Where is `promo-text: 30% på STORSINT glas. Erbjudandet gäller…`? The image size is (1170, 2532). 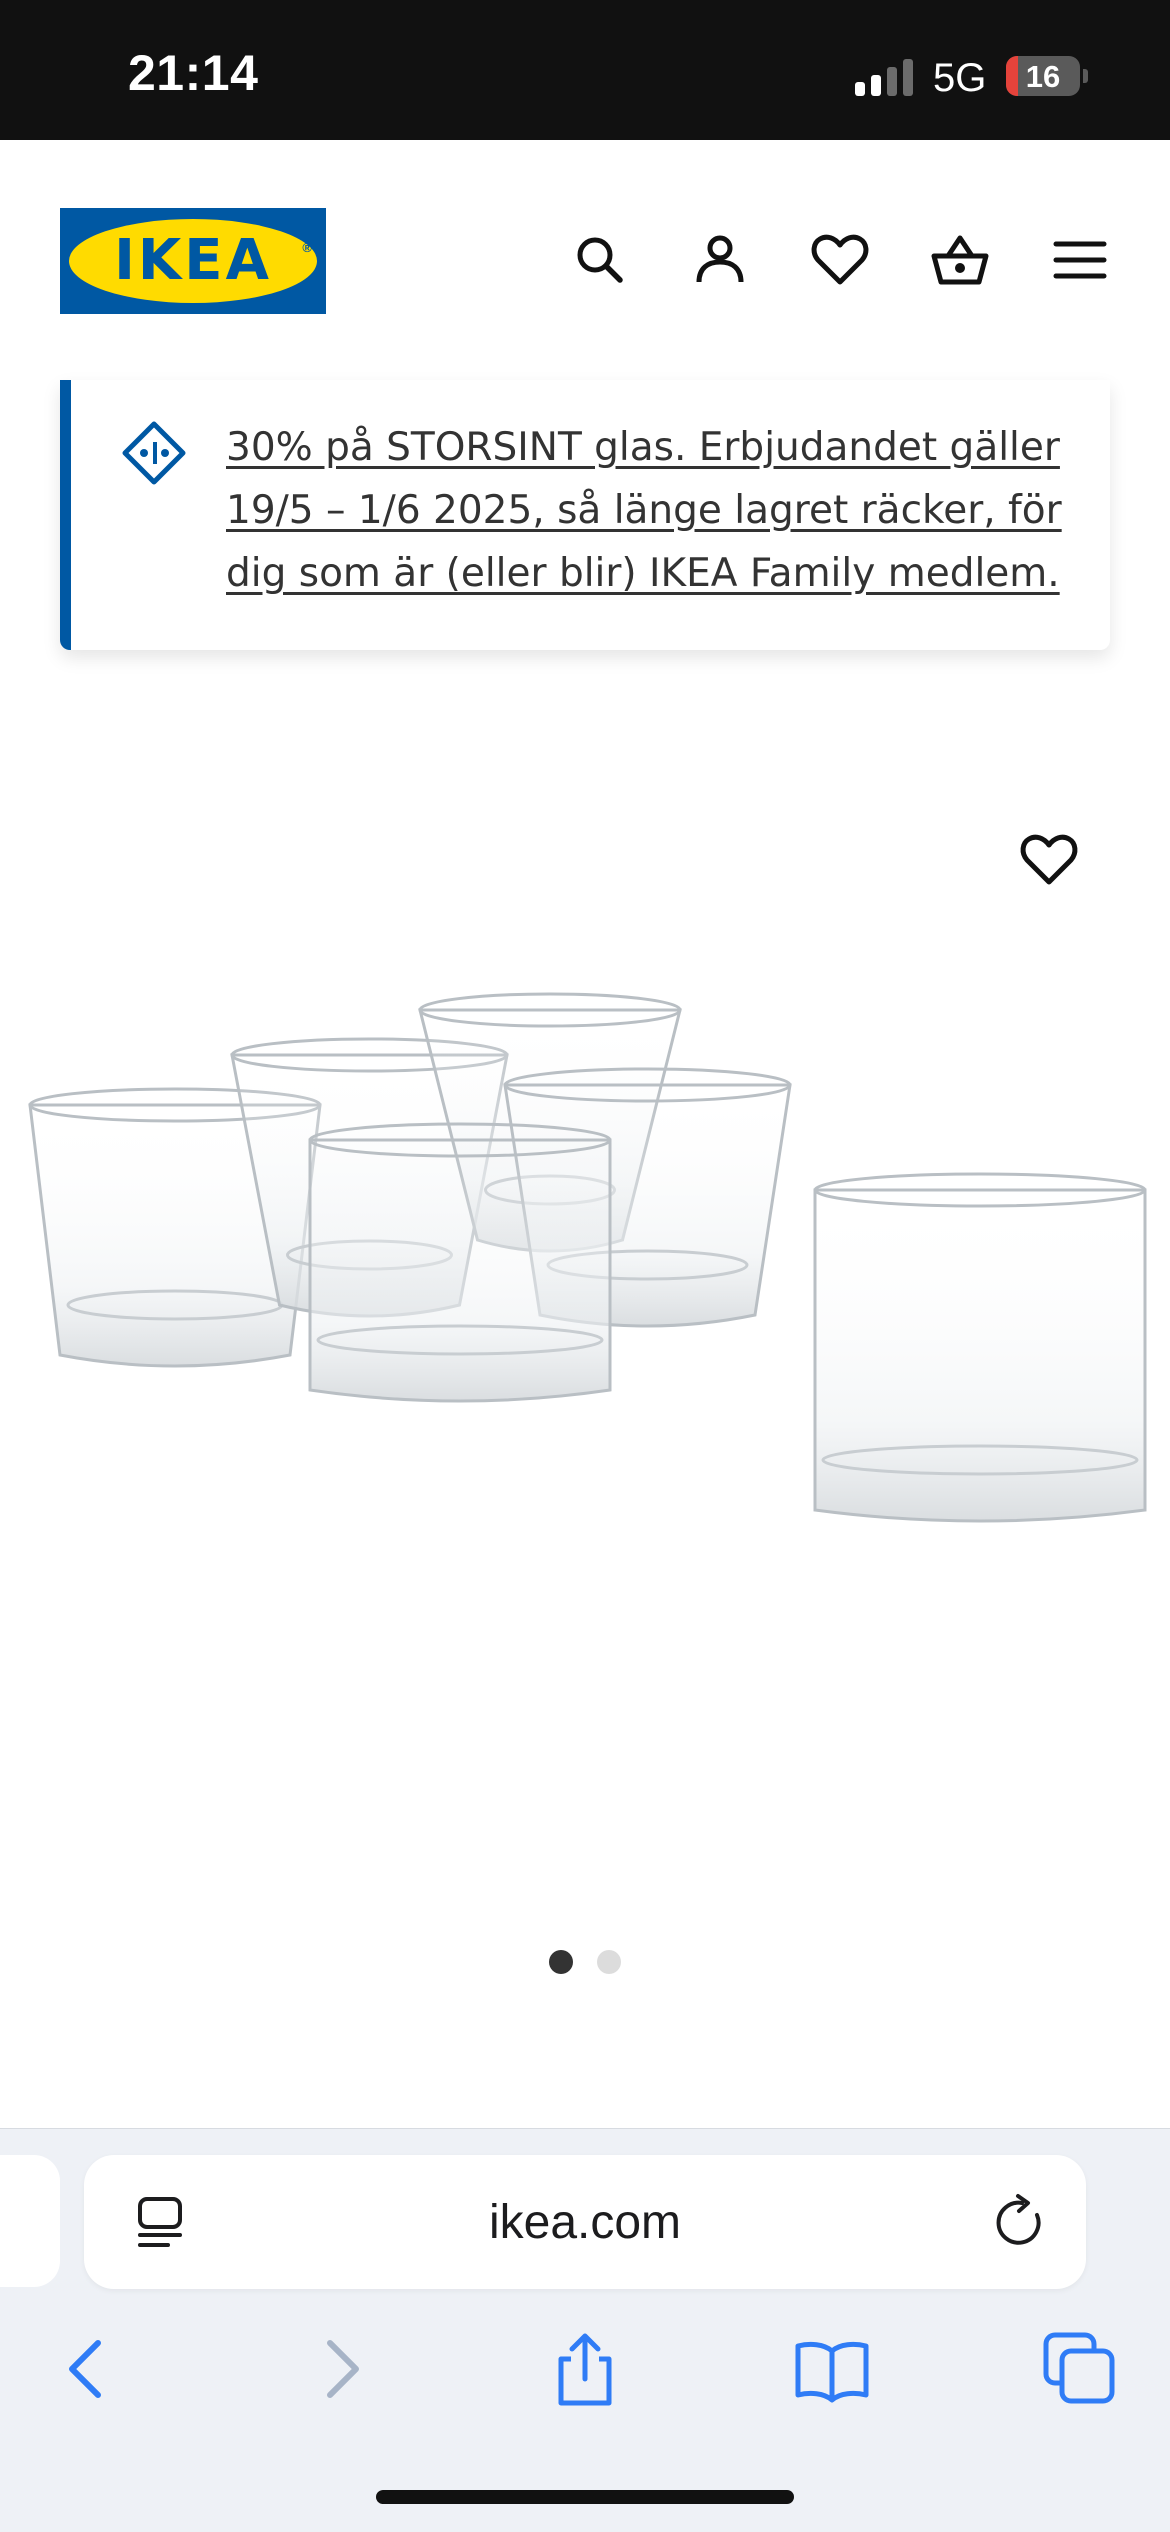
promo-text: 30% på STORSINT glas. Erbjudandet gäller… is located at coordinates (656, 510).